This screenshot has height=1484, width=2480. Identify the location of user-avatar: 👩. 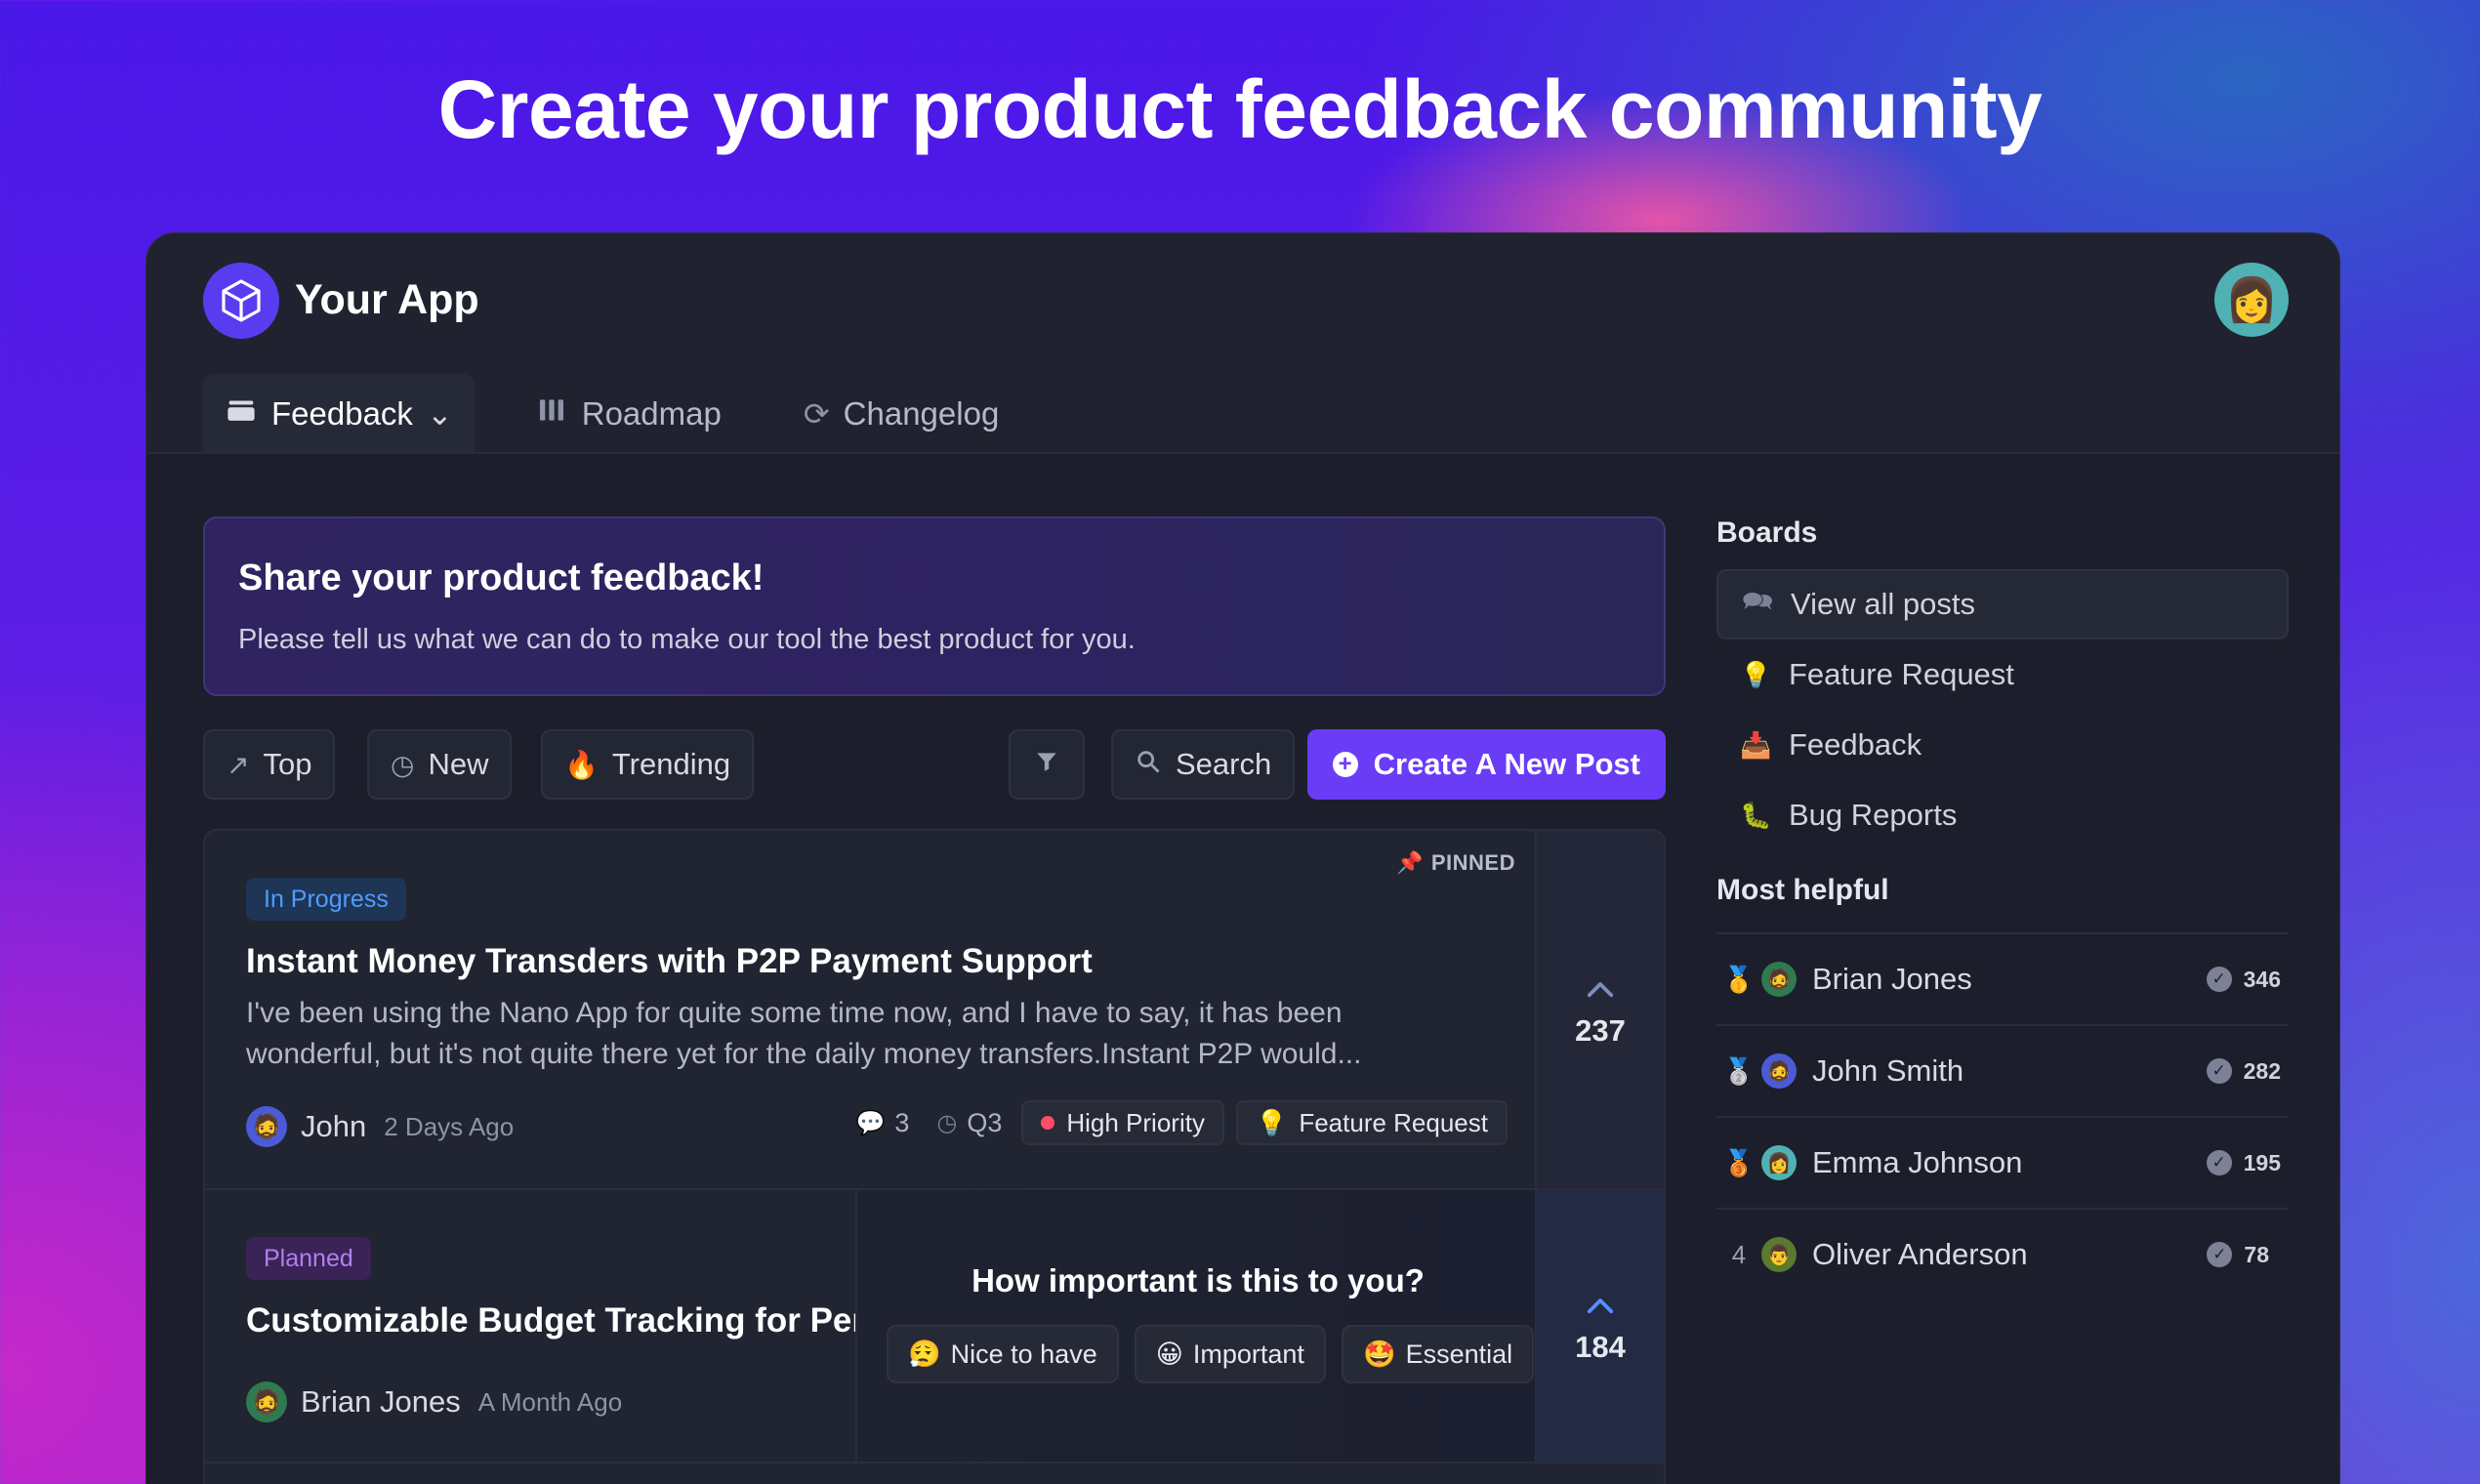
(2251, 300).